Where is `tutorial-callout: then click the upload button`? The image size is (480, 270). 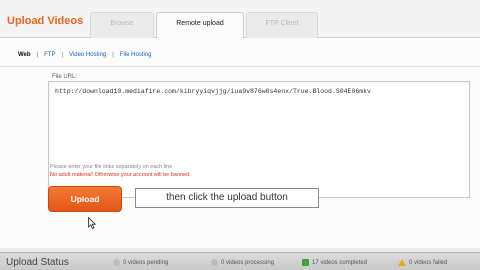
tutorial-callout: then click the upload button is located at coordinates (227, 198).